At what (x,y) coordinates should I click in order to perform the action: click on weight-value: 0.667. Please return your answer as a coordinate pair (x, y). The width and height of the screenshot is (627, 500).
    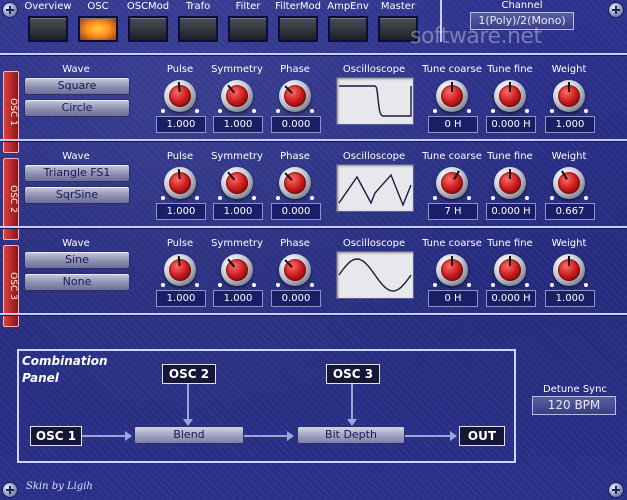
    Looking at the image, I should click on (570, 211).